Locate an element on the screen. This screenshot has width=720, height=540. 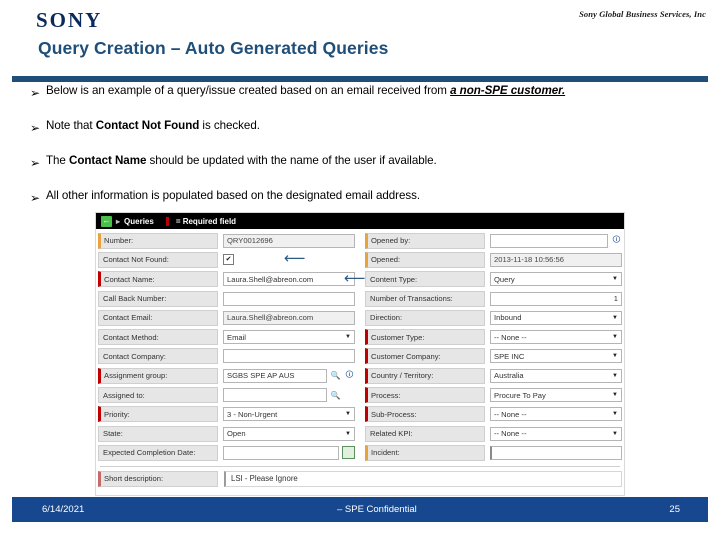
short-description-input: LSI - Please Ignore is located at coordinates (423, 478).